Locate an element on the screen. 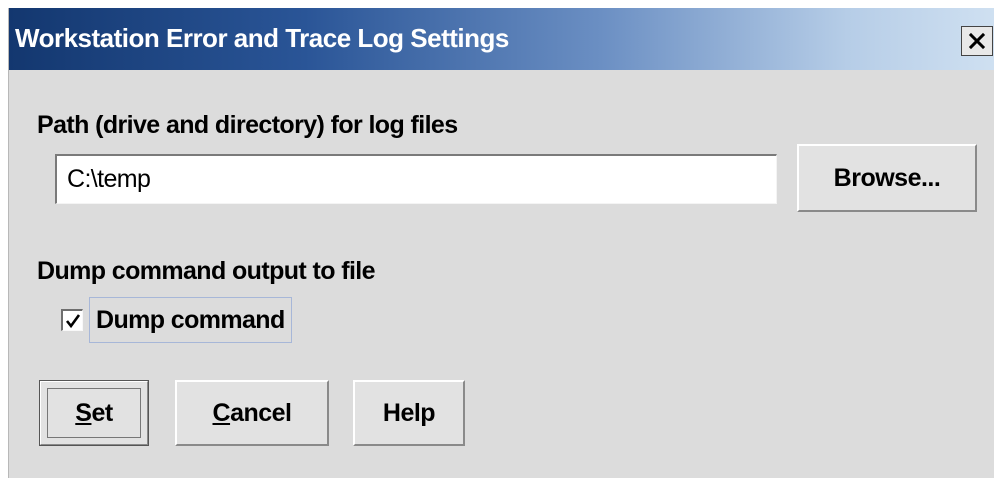 The image size is (994, 478). dump-command-checkbox is located at coordinates (72, 320).